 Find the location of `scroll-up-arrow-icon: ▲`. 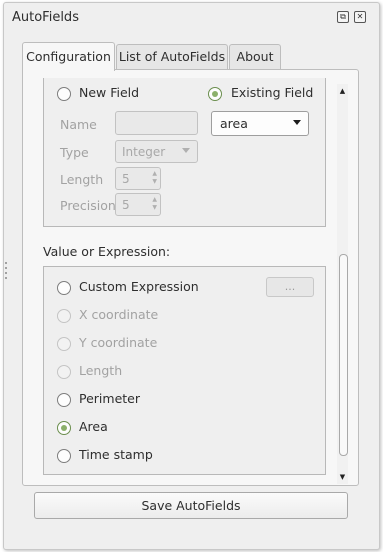

scroll-up-arrow-icon: ▲ is located at coordinates (342, 91).